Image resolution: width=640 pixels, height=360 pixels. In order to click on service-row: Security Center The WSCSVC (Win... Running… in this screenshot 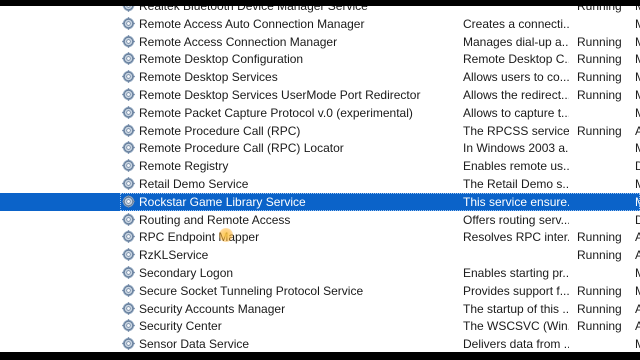, I will do `click(320, 326)`.